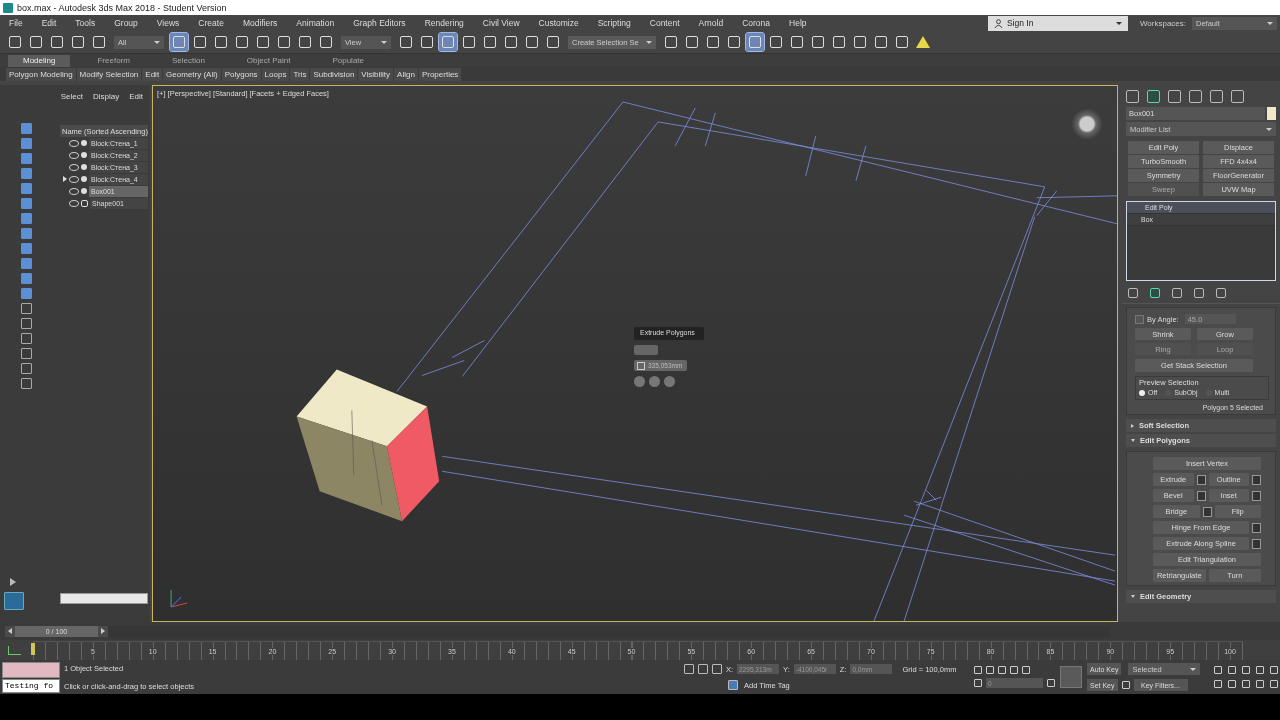  What do you see at coordinates (85, 23) in the screenshot?
I see `menu-item: Tools` at bounding box center [85, 23].